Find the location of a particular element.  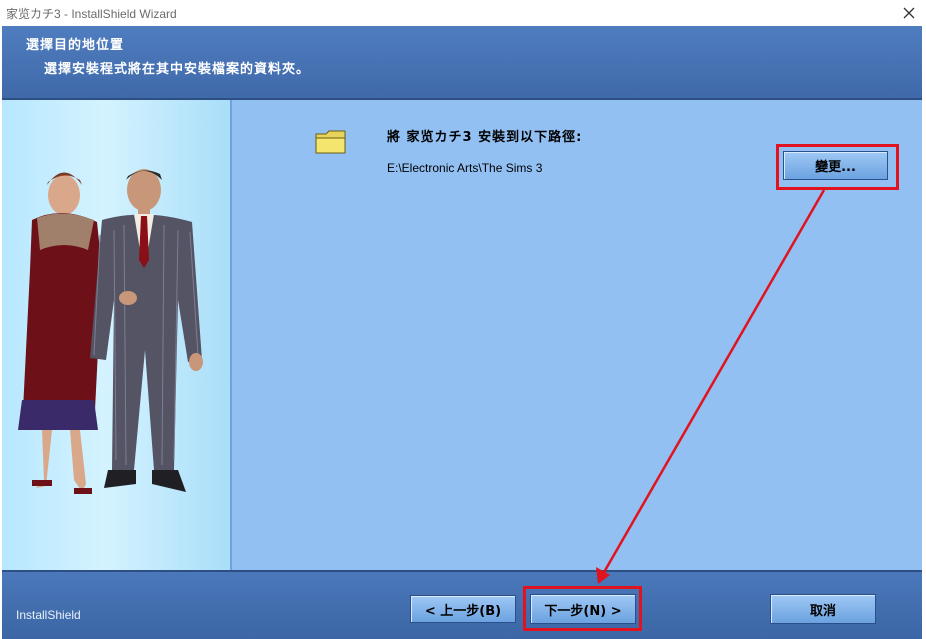

man-figure is located at coordinates (146, 330).